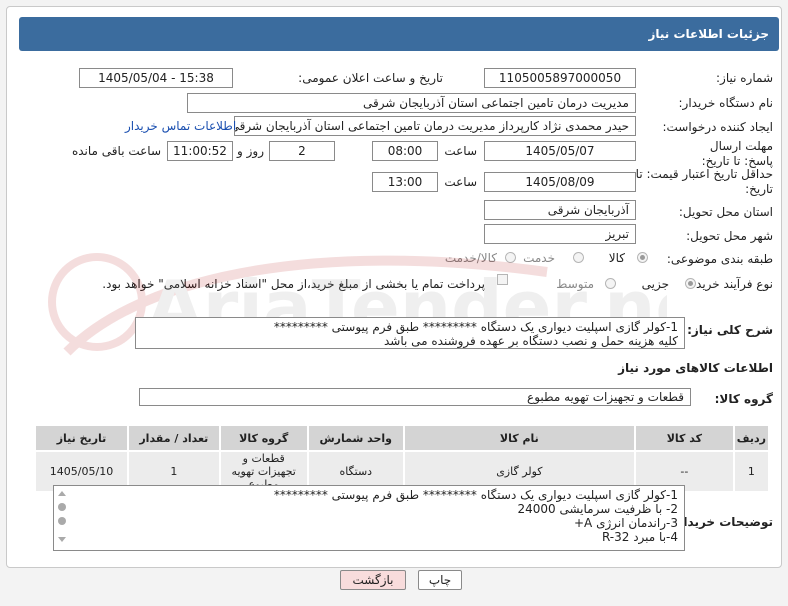 This screenshot has height=606, width=788. I want to click on price-validity-label: حداقل تاریخ اعتبار قیمت: تا تاریخ:, so click(703, 182).